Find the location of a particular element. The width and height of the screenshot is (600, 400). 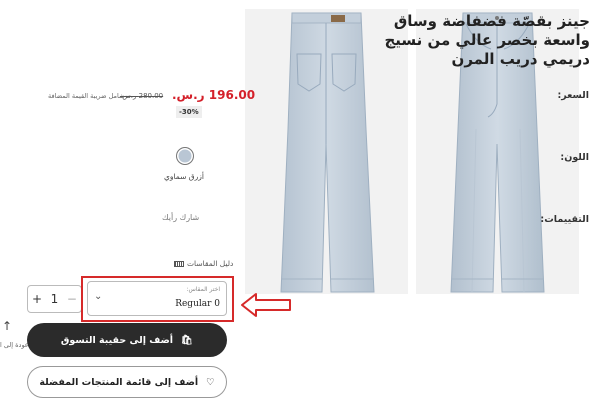

minus-button: − is located at coordinates (72, 299).